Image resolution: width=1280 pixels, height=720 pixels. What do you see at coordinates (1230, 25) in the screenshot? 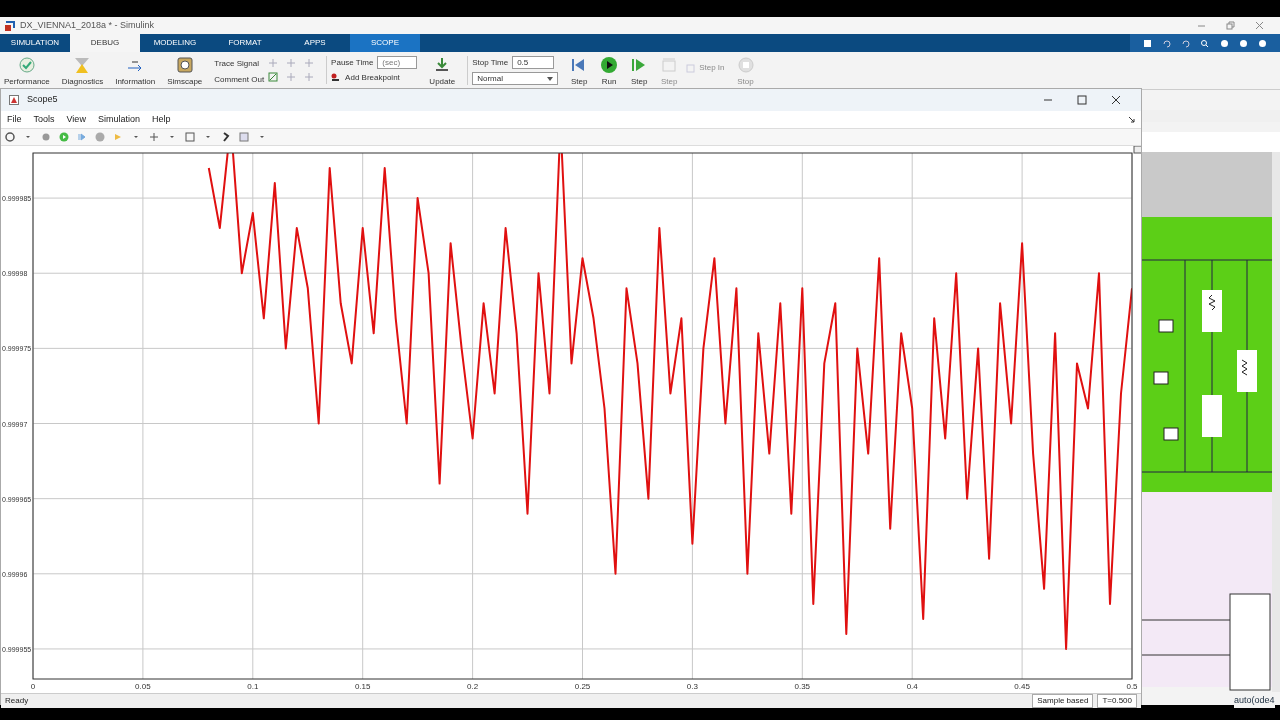
I see `restore-icon` at bounding box center [1230, 25].